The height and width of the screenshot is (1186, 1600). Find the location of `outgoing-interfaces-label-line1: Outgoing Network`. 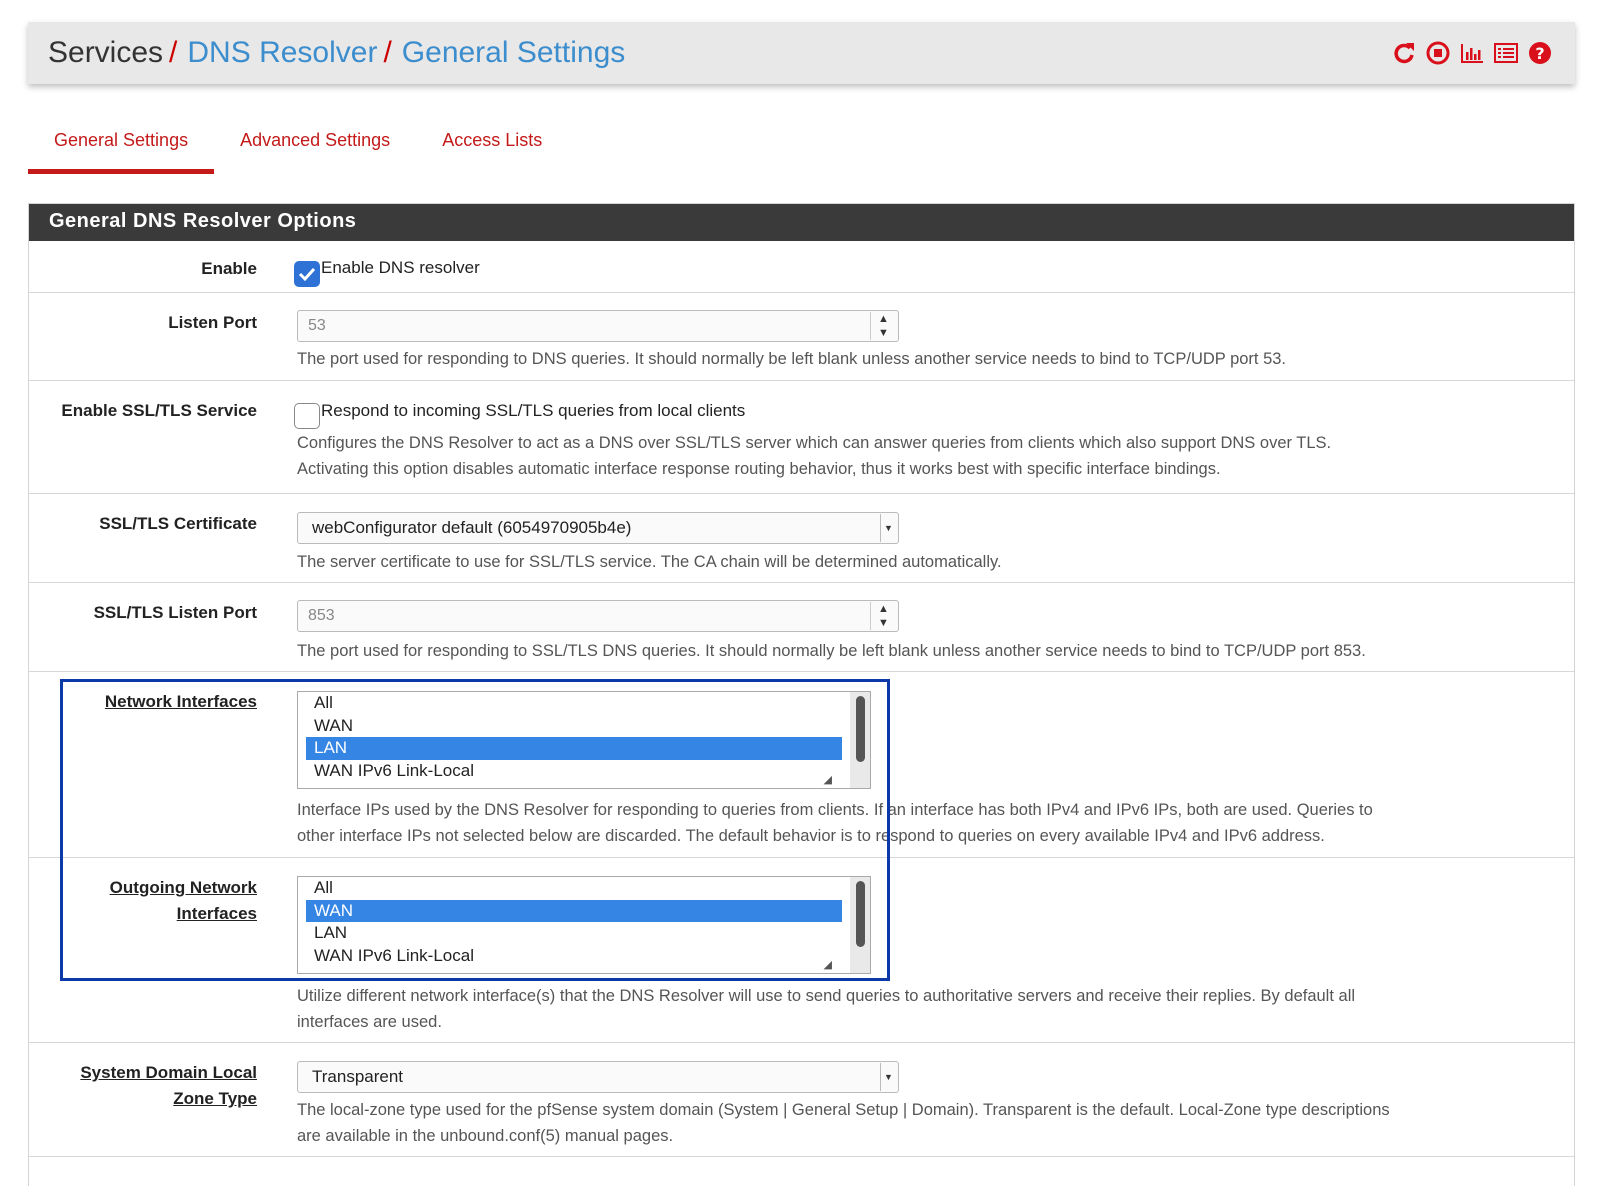

outgoing-interfaces-label-line1: Outgoing Network is located at coordinates (143, 888).